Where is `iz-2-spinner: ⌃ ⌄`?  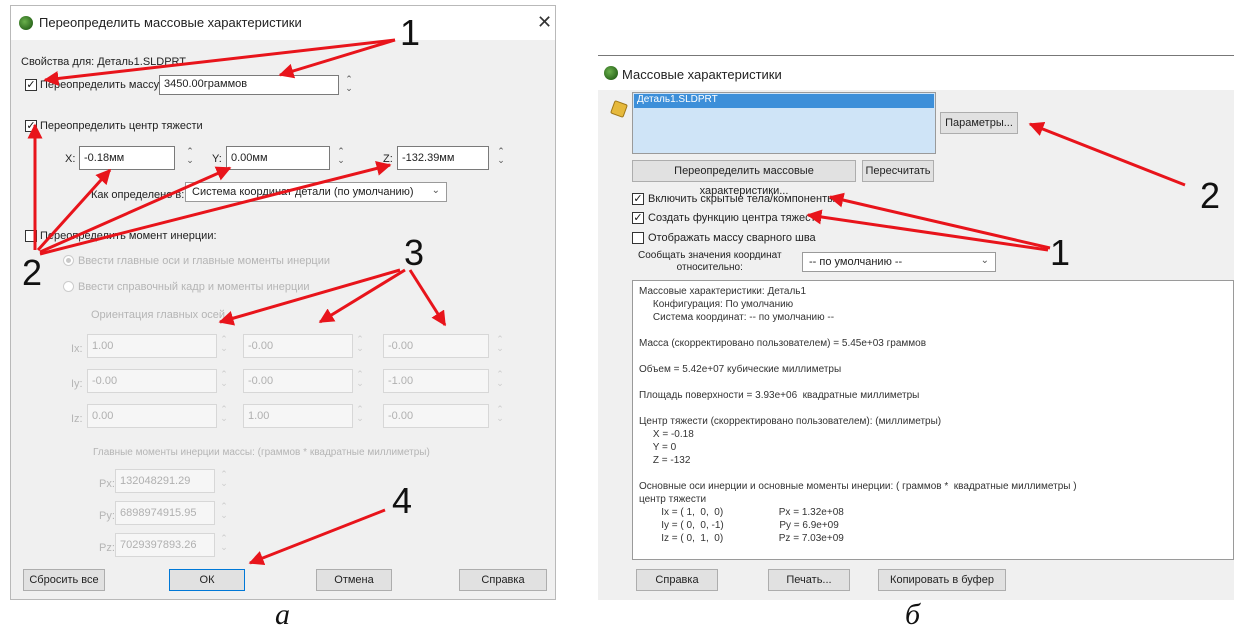 iz-2-spinner: ⌃ ⌄ is located at coordinates (360, 414).